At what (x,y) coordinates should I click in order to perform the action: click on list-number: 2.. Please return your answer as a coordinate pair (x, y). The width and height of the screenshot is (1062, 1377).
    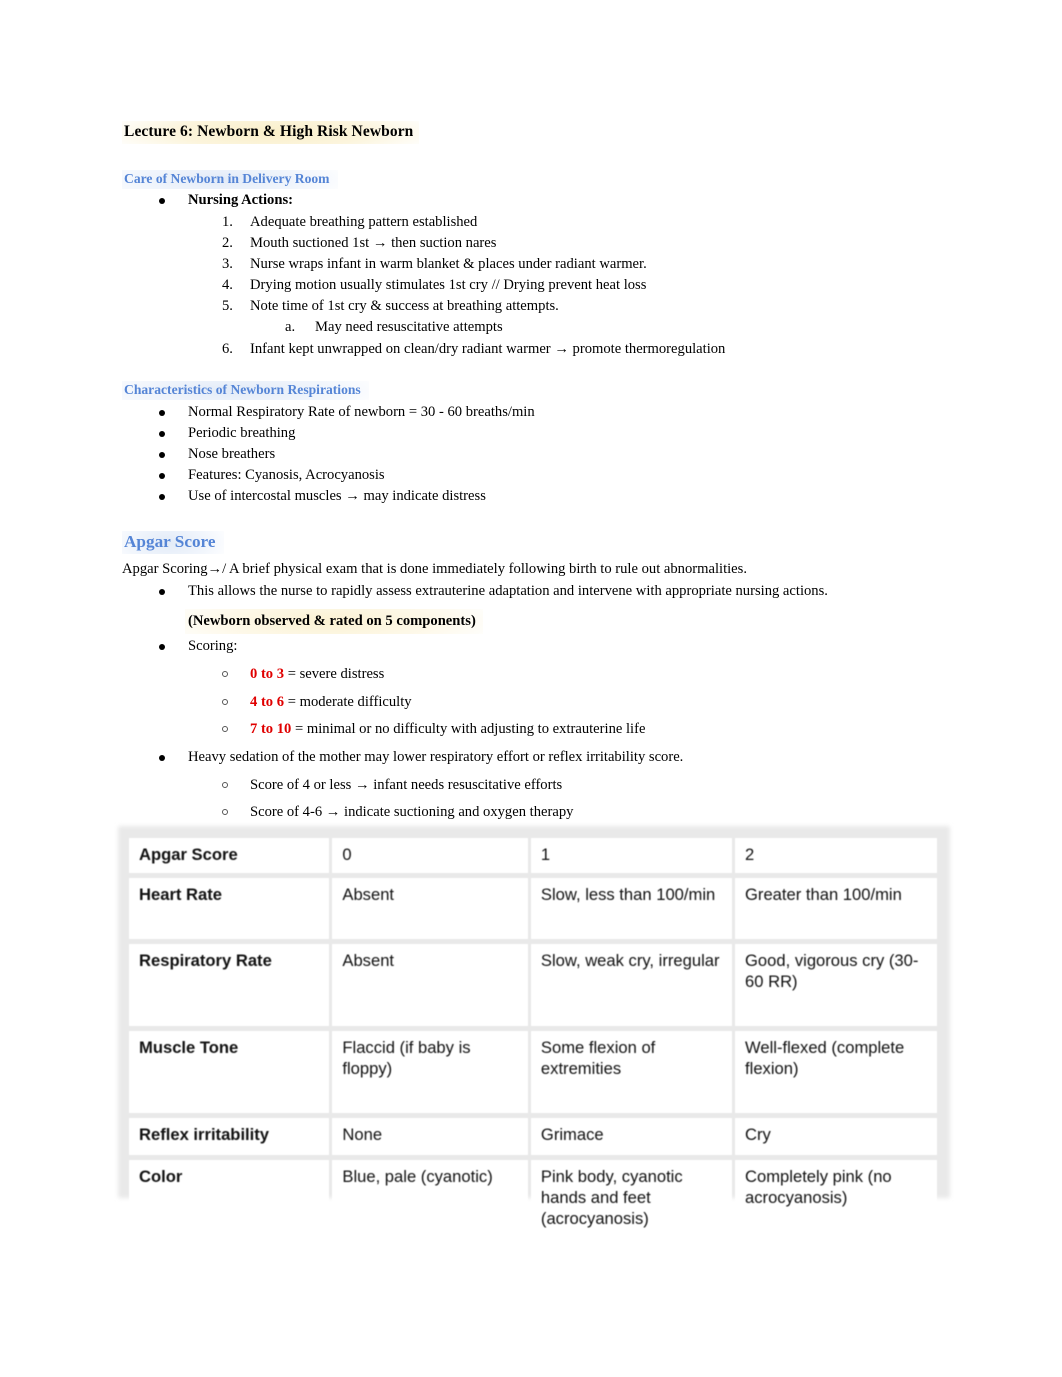
    Looking at the image, I should click on (227, 243).